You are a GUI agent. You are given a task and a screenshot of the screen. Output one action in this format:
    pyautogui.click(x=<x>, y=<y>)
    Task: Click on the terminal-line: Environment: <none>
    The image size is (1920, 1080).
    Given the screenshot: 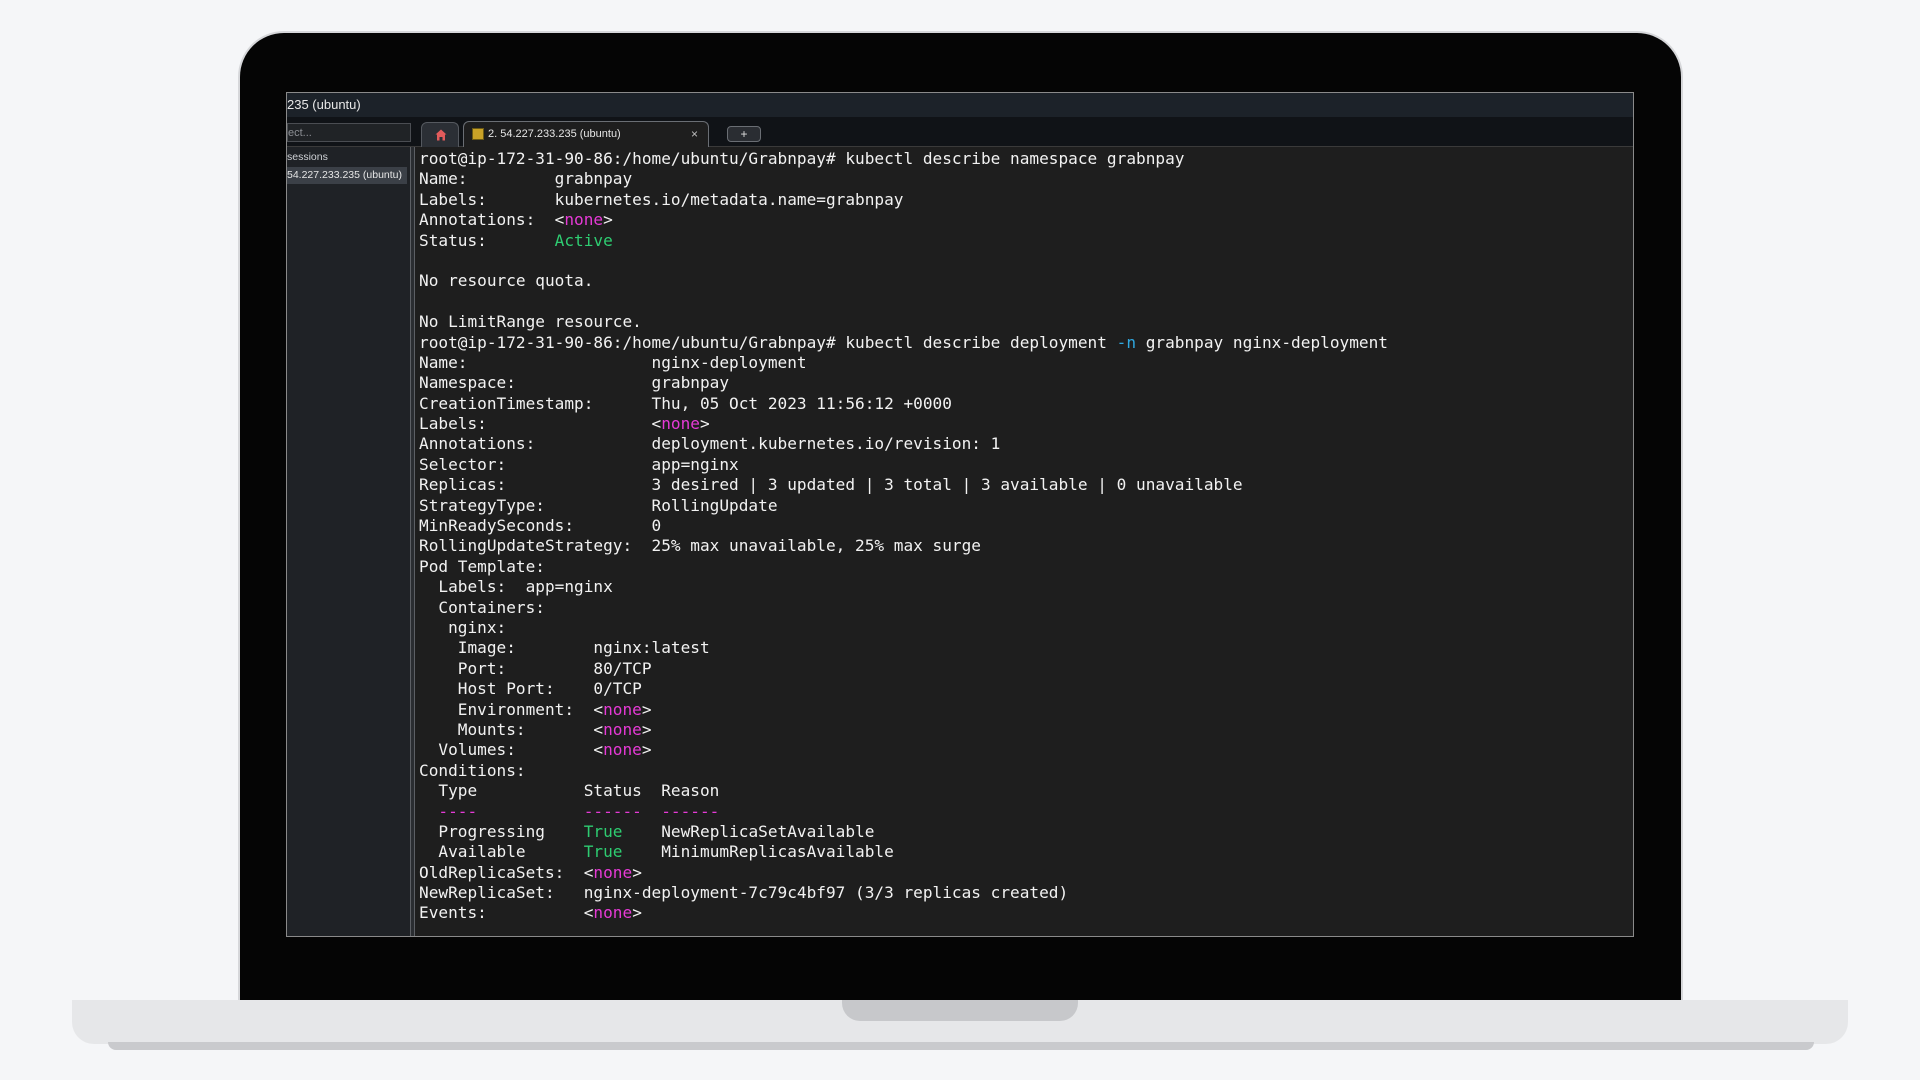 What is the action you would take?
    pyautogui.click(x=1026, y=710)
    